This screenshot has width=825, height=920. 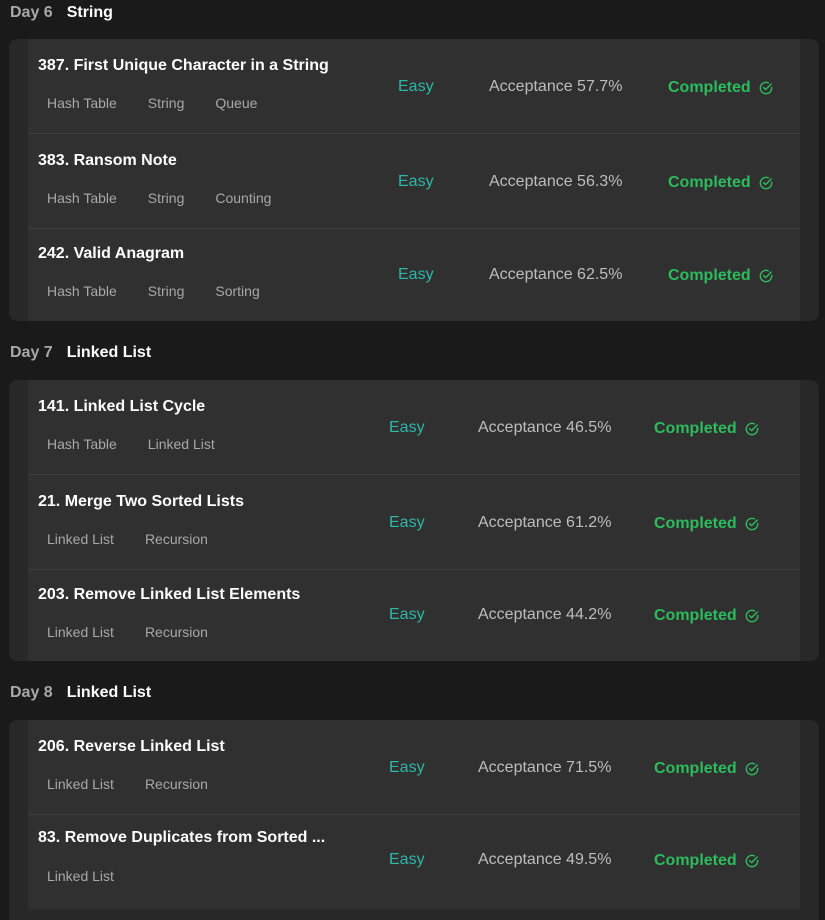 I want to click on tag-list: Hash Table String Sorting, so click(x=169, y=291).